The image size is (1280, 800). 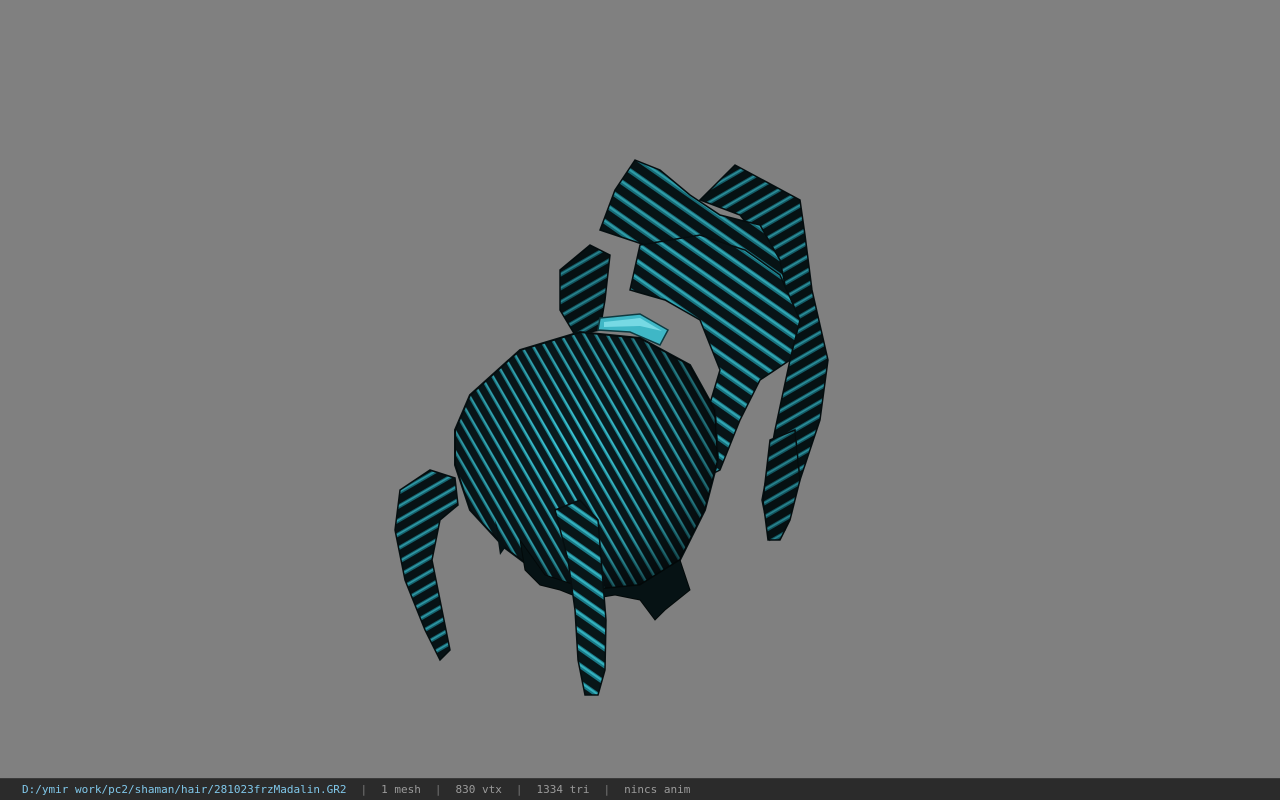 I want to click on vertex-count: 830 vtx, so click(x=478, y=789).